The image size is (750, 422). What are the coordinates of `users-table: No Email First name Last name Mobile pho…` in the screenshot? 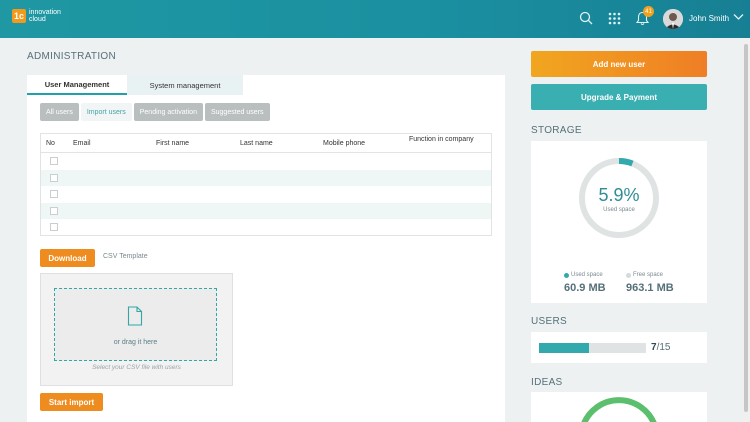 It's located at (266, 184).